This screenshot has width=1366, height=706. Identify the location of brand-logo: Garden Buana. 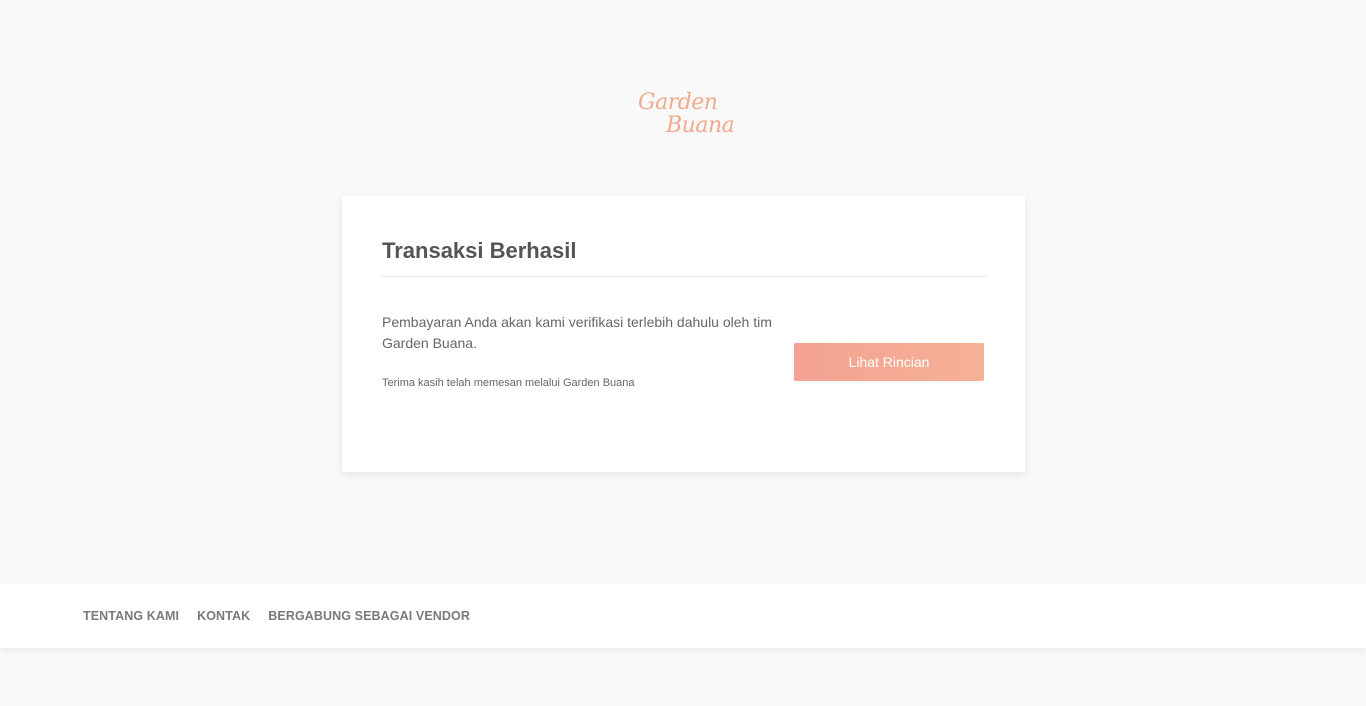
(691, 116).